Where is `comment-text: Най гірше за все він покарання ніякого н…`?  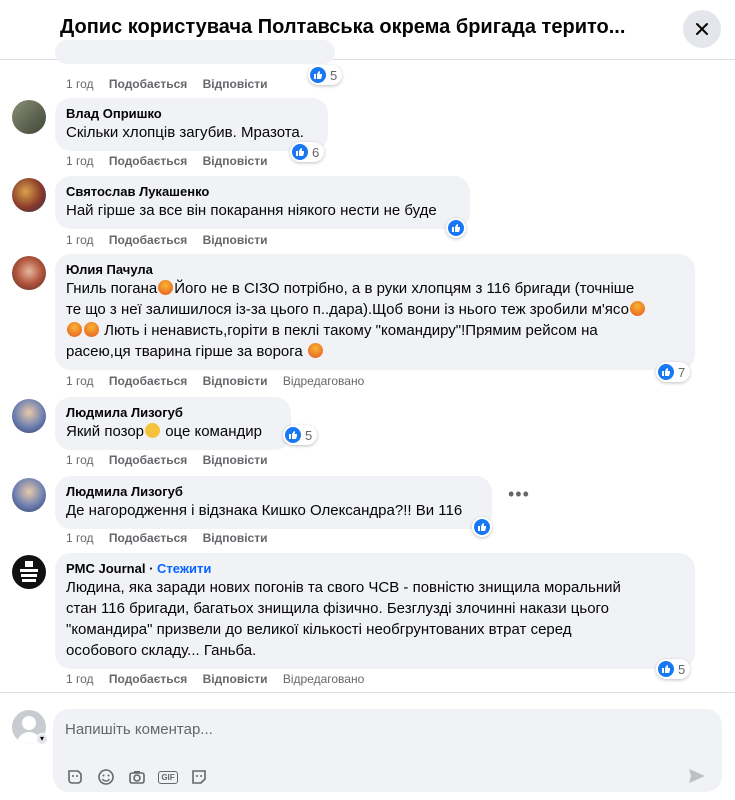
comment-text: Най гірше за все він покарання ніякого н… is located at coordinates (251, 210).